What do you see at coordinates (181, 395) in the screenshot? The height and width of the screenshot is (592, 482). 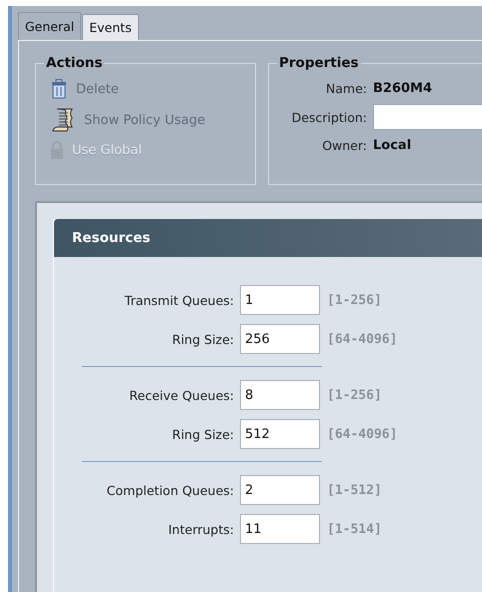 I see `field-label: Receive Queues:` at bounding box center [181, 395].